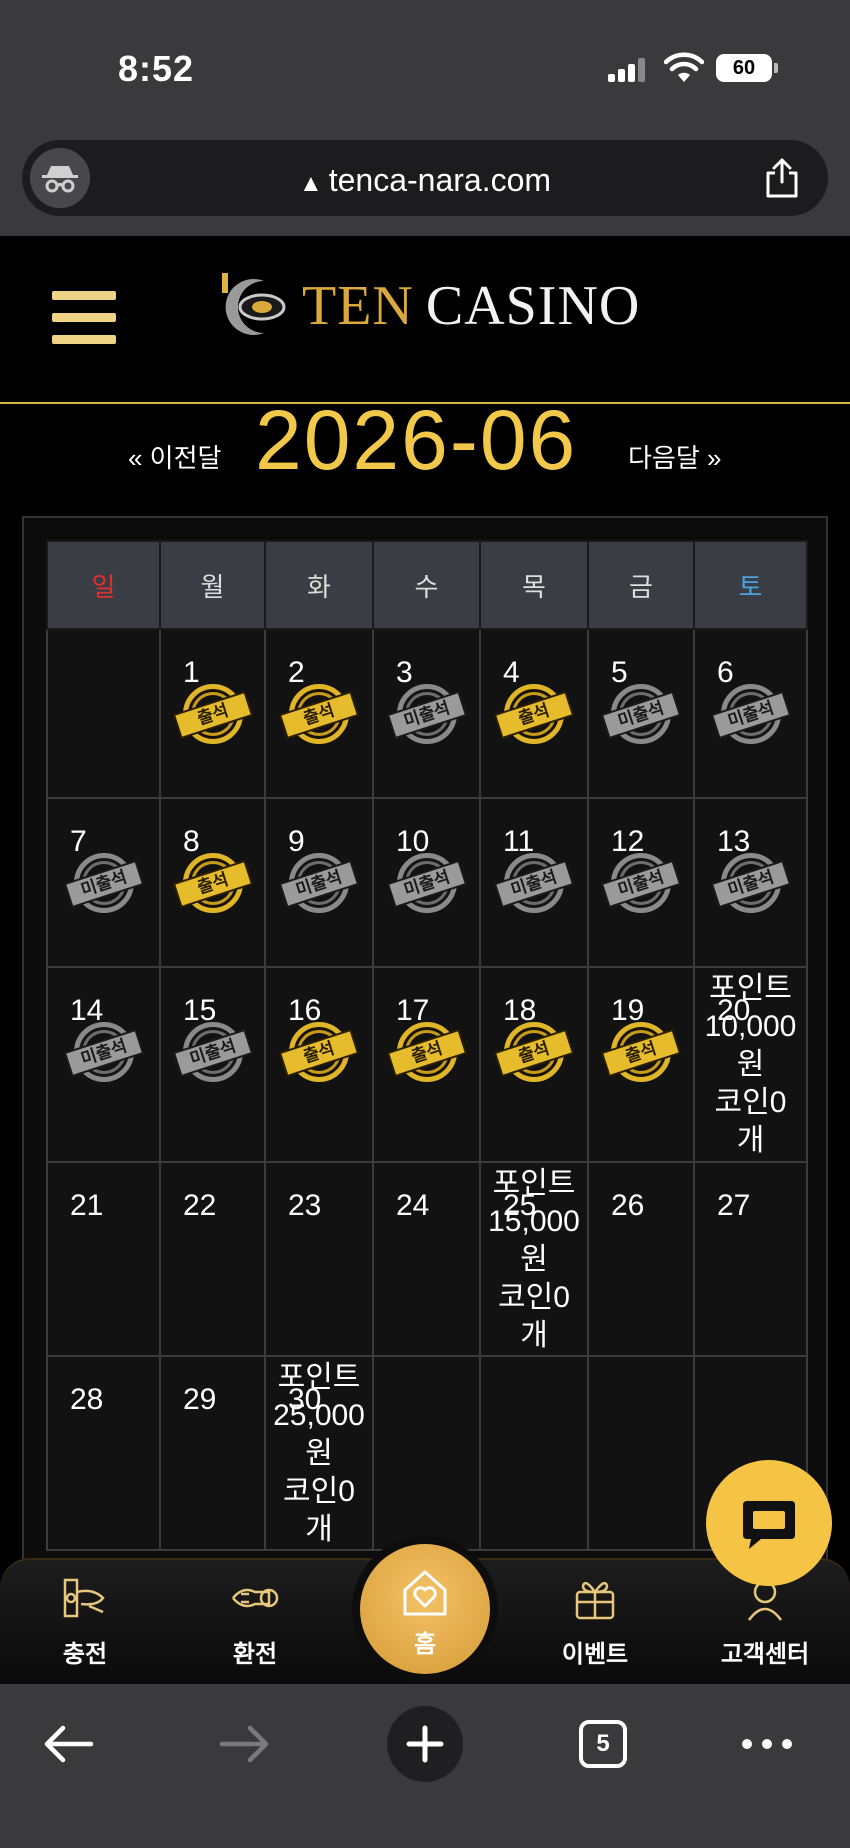 The height and width of the screenshot is (1848, 850). Describe the element at coordinates (85, 1623) in the screenshot. I see `nav-deposit: 충전` at that location.